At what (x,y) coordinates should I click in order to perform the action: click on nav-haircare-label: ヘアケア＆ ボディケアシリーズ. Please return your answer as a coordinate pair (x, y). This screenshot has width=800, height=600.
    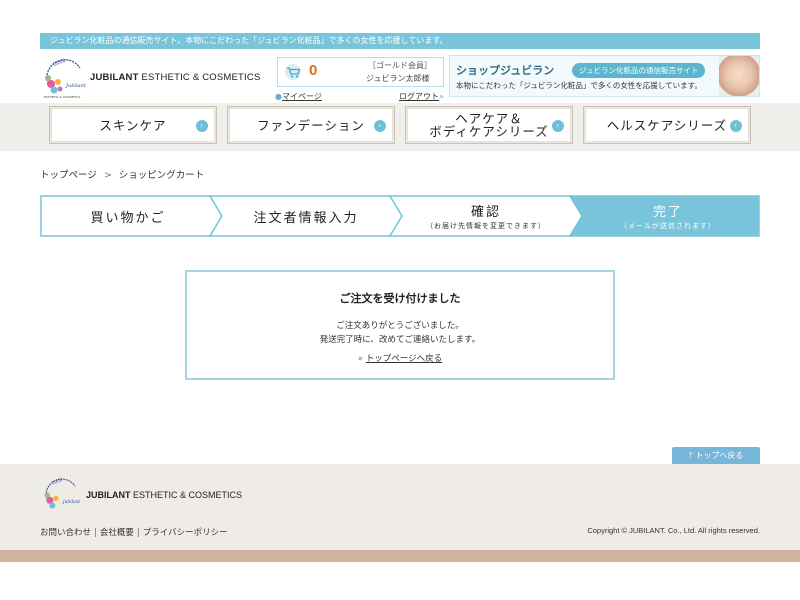
    Looking at the image, I should click on (489, 125).